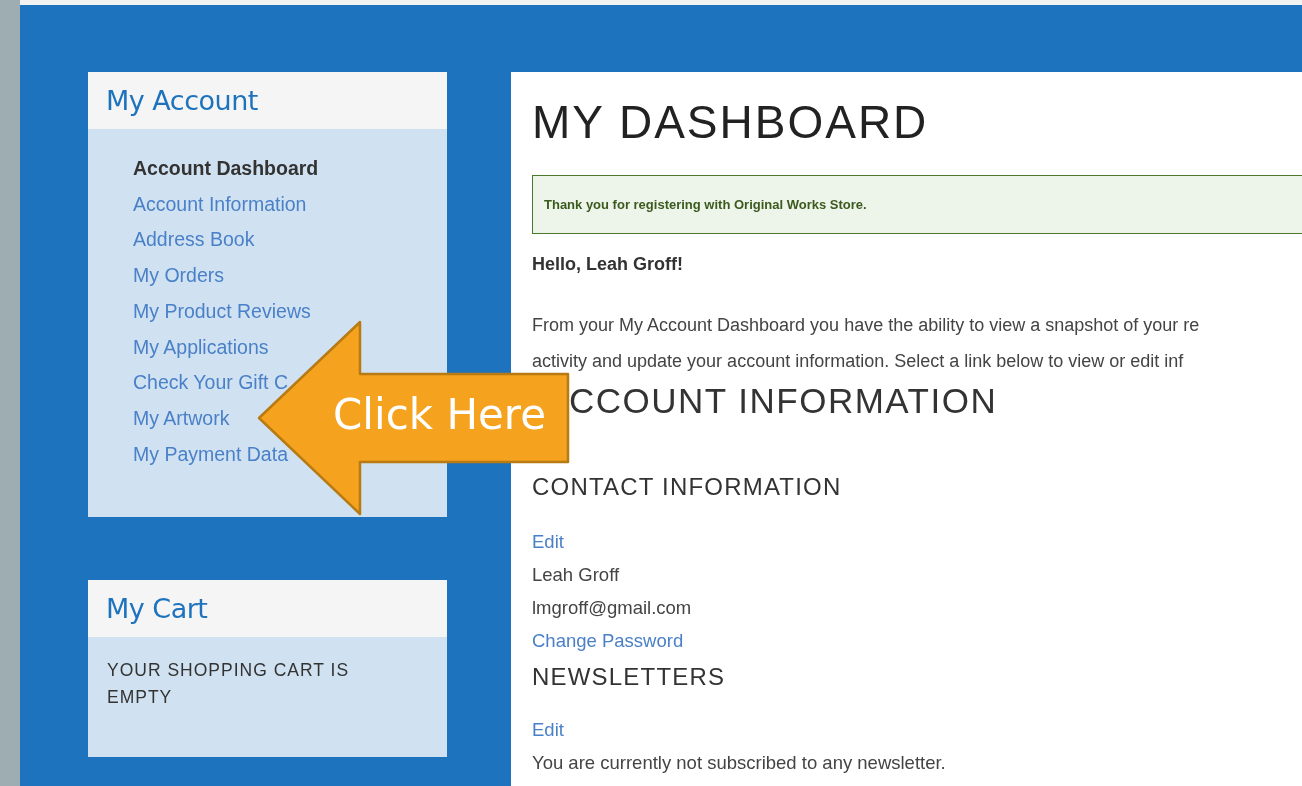  What do you see at coordinates (608, 264) in the screenshot?
I see `greeting: Hello, Leah Groff!` at bounding box center [608, 264].